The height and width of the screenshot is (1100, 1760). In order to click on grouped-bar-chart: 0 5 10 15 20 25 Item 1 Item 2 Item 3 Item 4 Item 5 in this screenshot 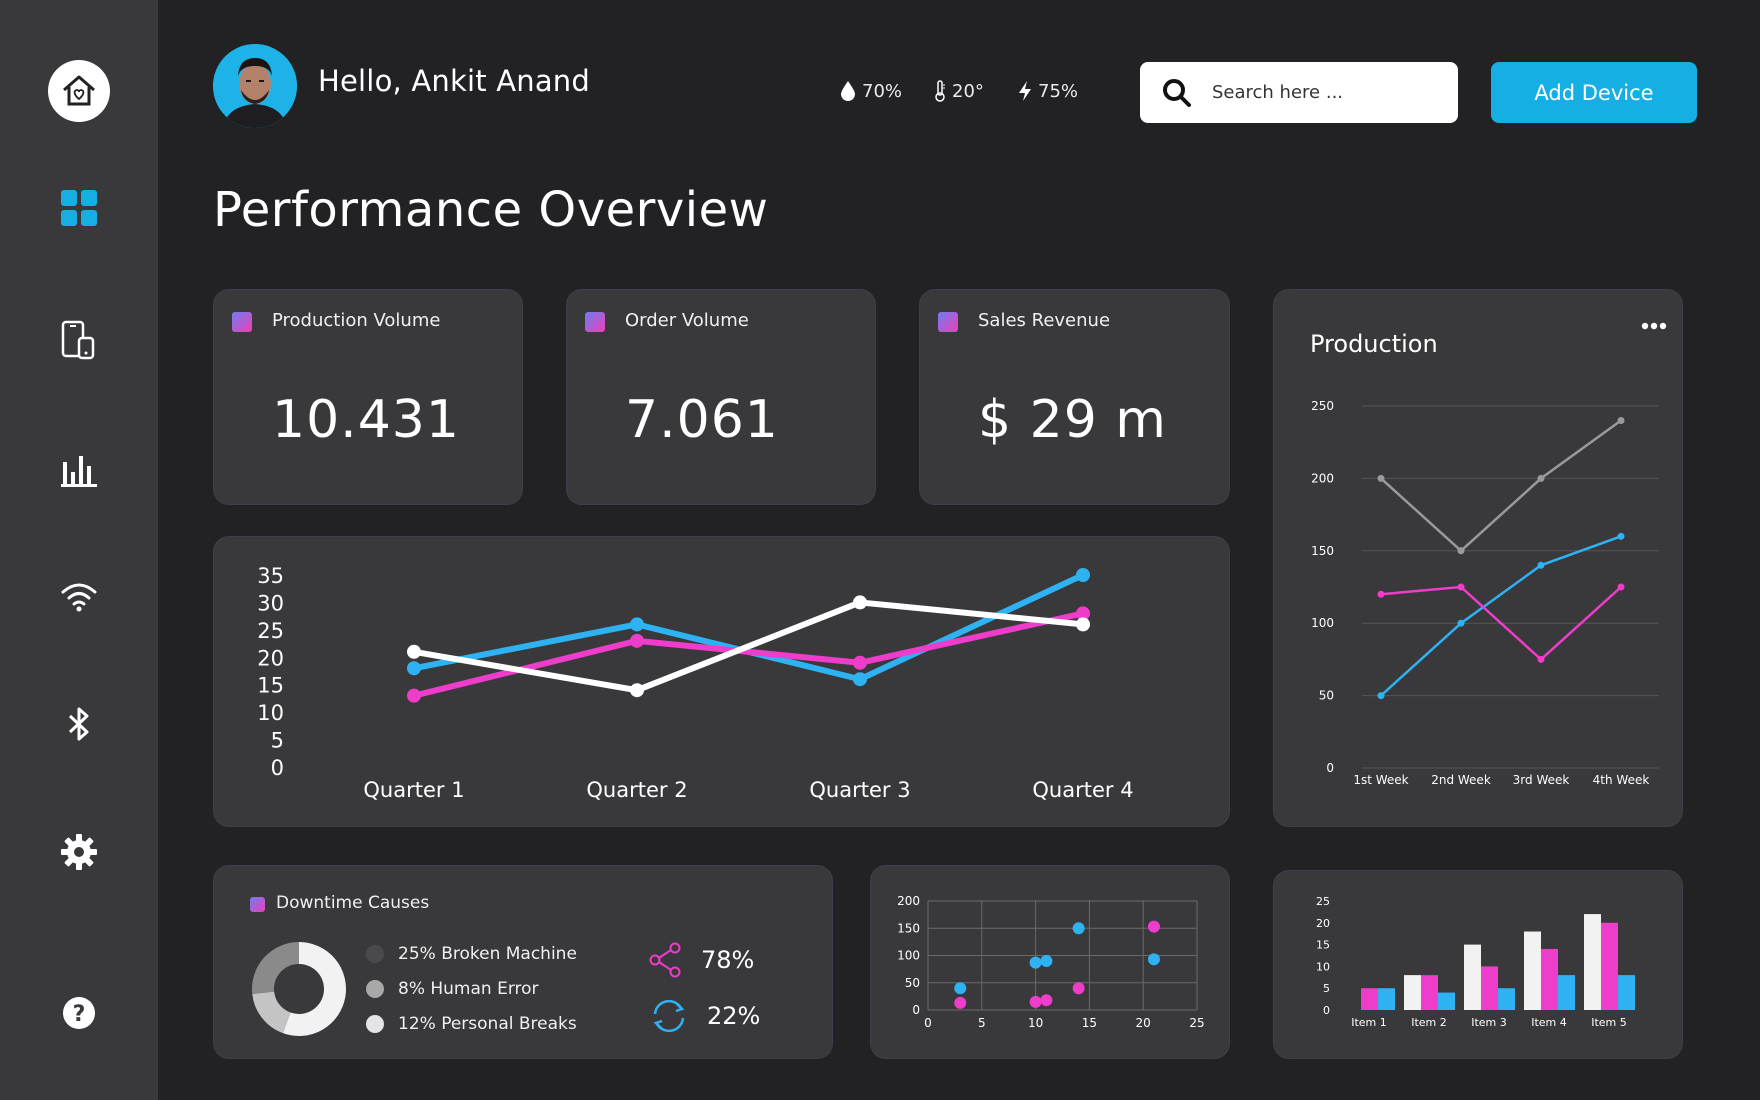, I will do `click(1475, 962)`.